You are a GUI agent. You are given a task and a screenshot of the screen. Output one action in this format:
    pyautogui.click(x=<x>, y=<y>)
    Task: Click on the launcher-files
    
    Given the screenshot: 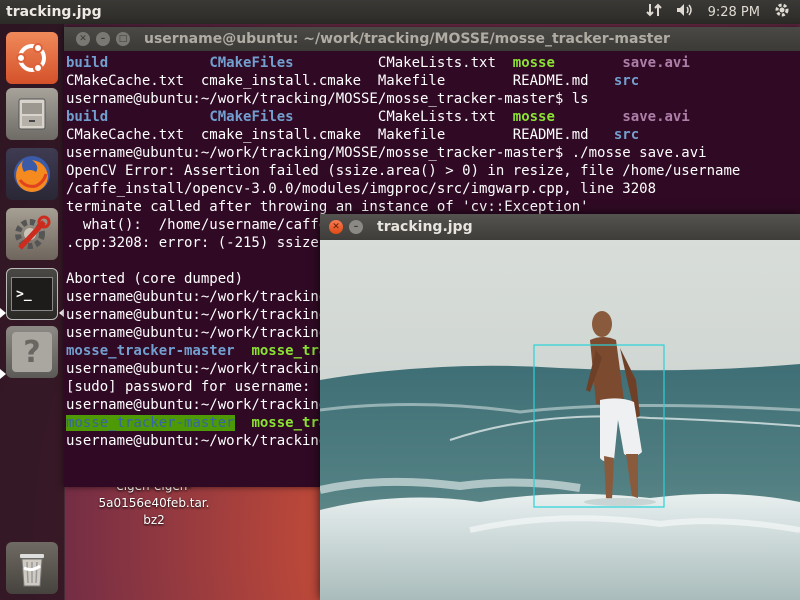 What is the action you would take?
    pyautogui.click(x=32, y=114)
    